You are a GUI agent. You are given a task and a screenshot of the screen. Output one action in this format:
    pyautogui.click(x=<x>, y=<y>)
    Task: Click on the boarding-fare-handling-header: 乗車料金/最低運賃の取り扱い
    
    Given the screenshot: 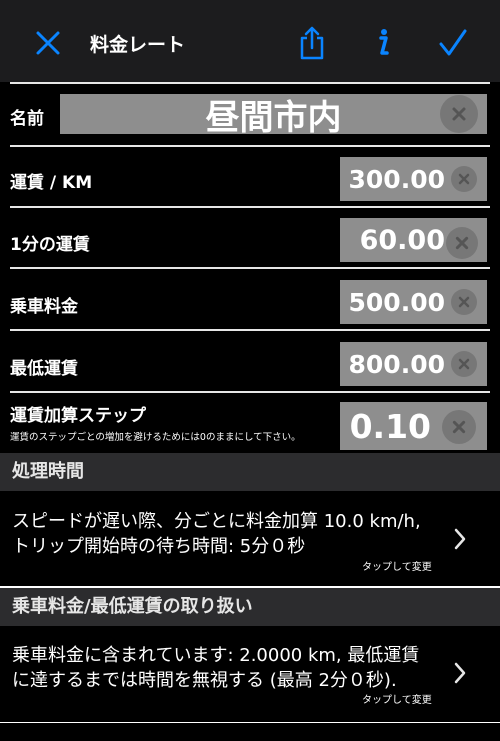 What is the action you would take?
    pyautogui.click(x=250, y=607)
    